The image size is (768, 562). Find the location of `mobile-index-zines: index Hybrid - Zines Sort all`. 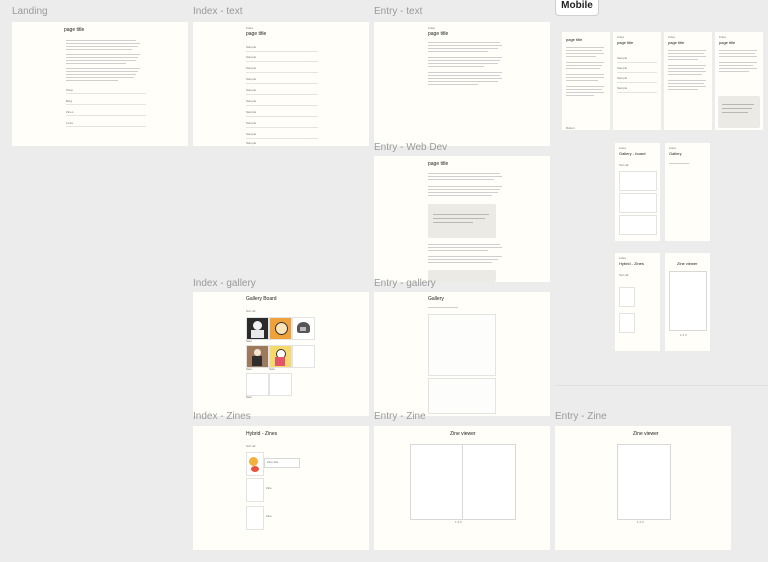

mobile-index-zines: index Hybrid - Zines Sort all is located at coordinates (637, 302).